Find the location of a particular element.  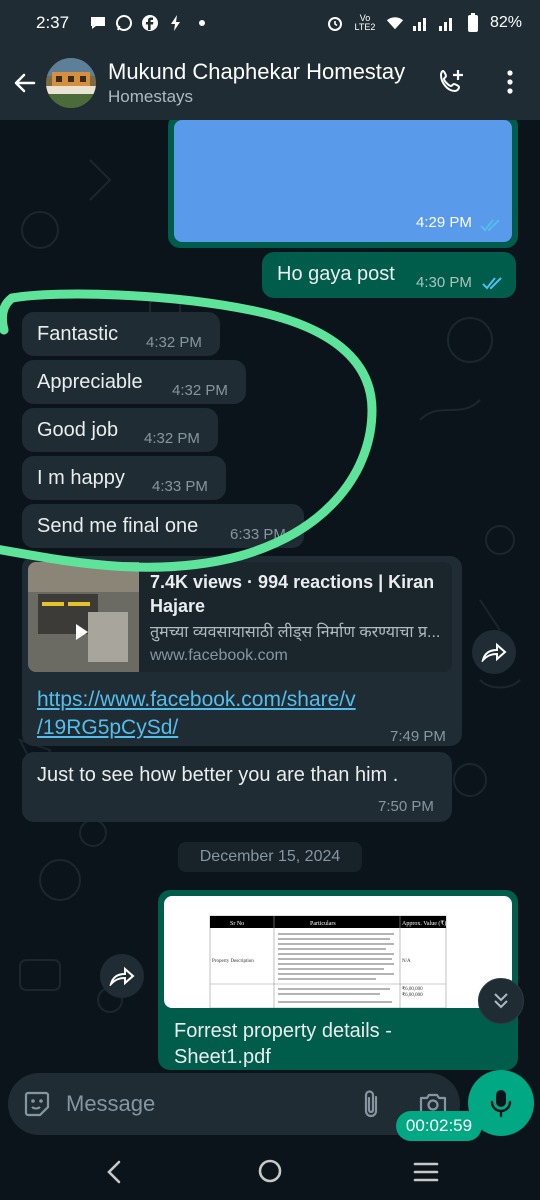

doc-header-value: Approx. Value (₹) is located at coordinates (424, 923).